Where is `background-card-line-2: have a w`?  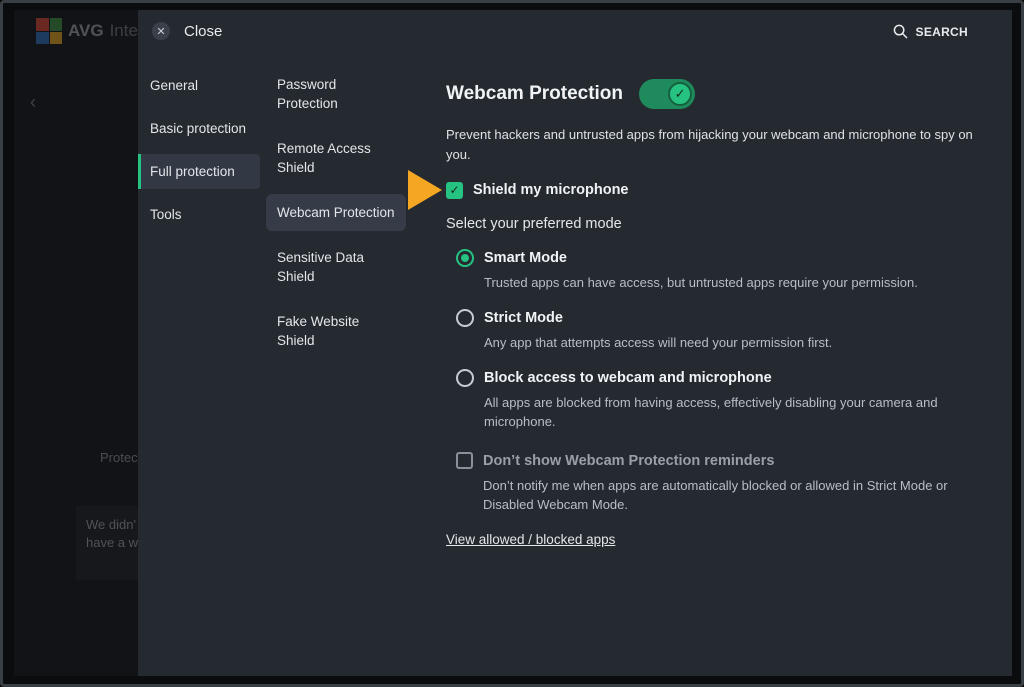
background-card-line-2: have a w is located at coordinates (112, 542).